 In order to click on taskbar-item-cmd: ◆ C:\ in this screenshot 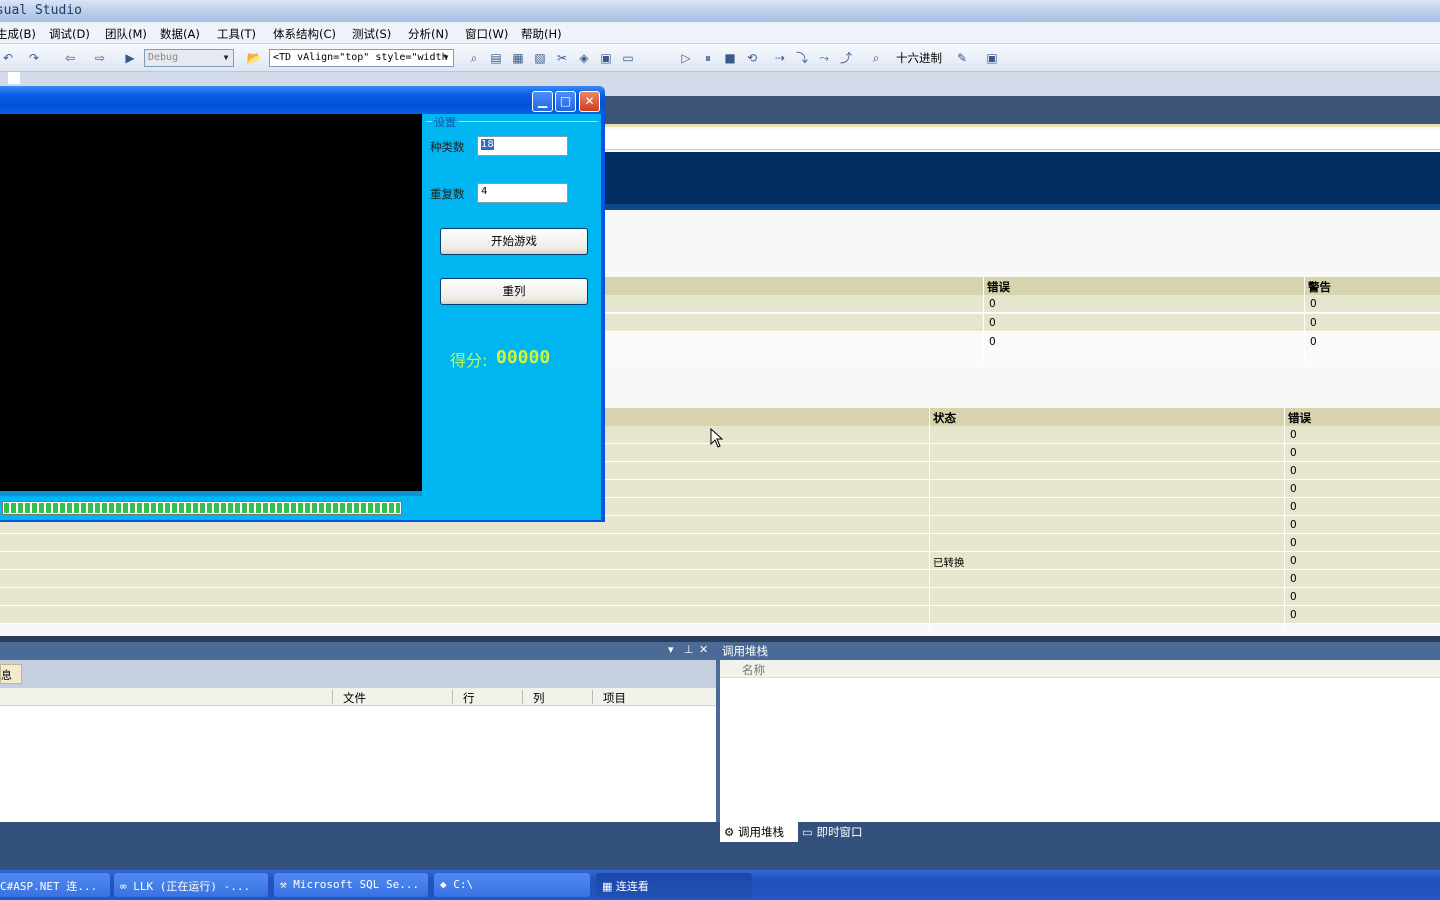, I will do `click(512, 885)`.